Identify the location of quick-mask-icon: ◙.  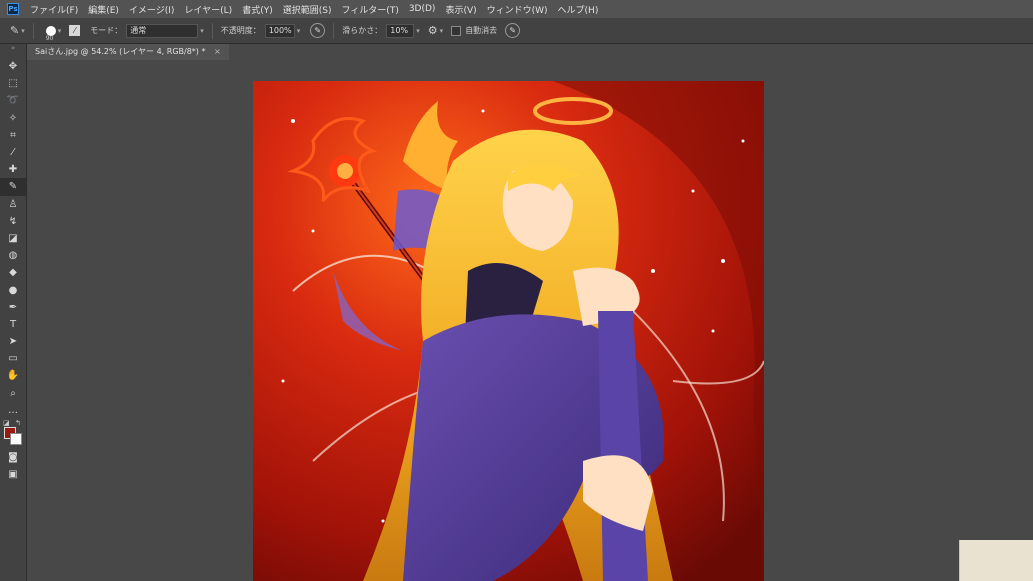
(13, 457).